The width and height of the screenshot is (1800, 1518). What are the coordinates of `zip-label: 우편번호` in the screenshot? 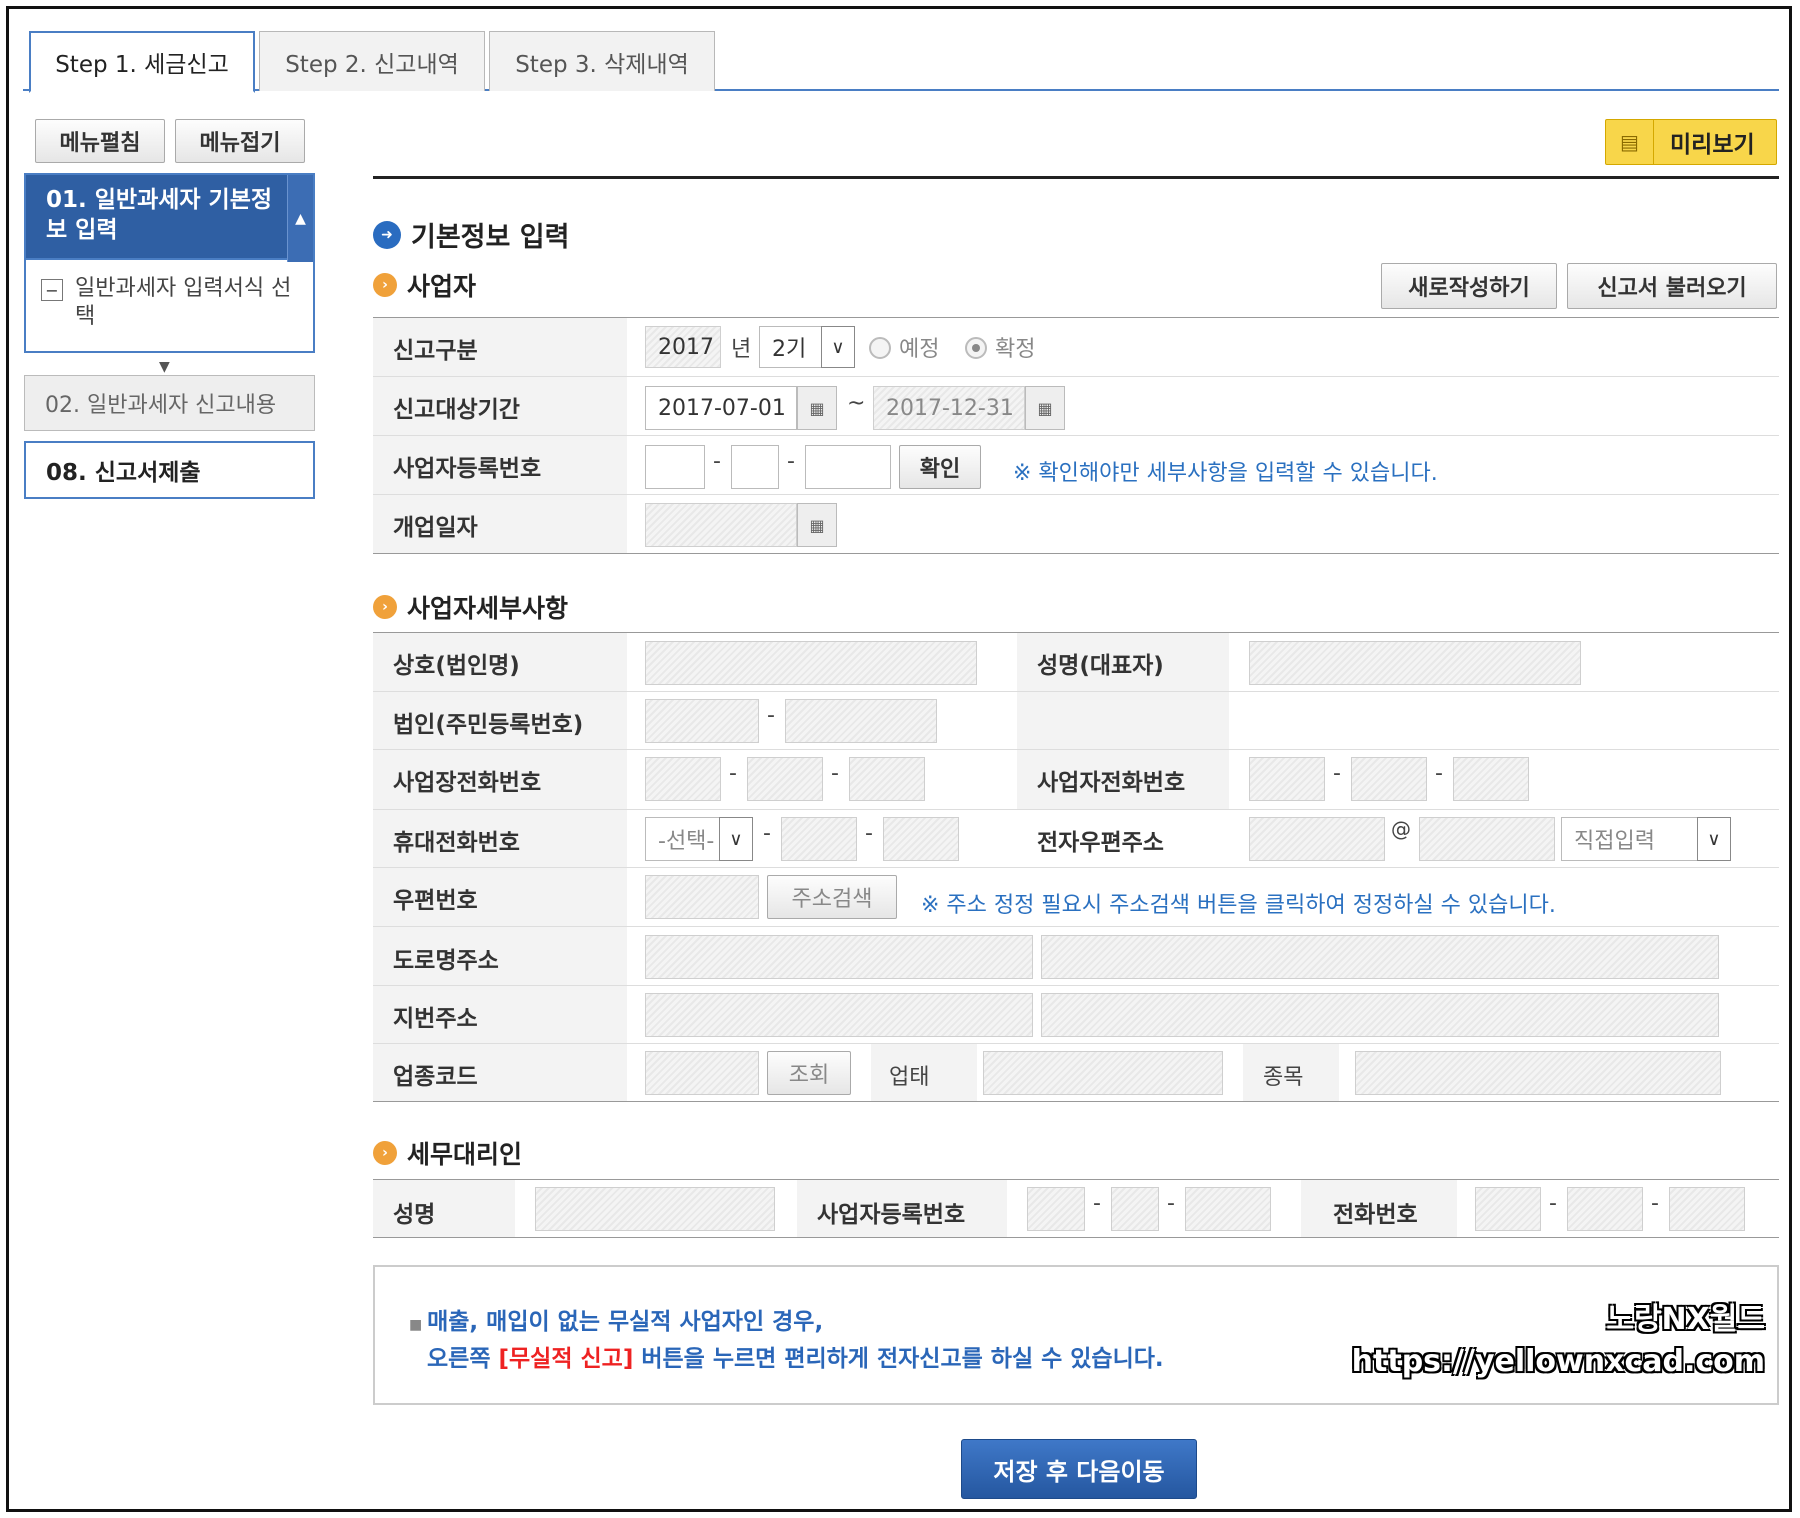 It's located at (435, 901).